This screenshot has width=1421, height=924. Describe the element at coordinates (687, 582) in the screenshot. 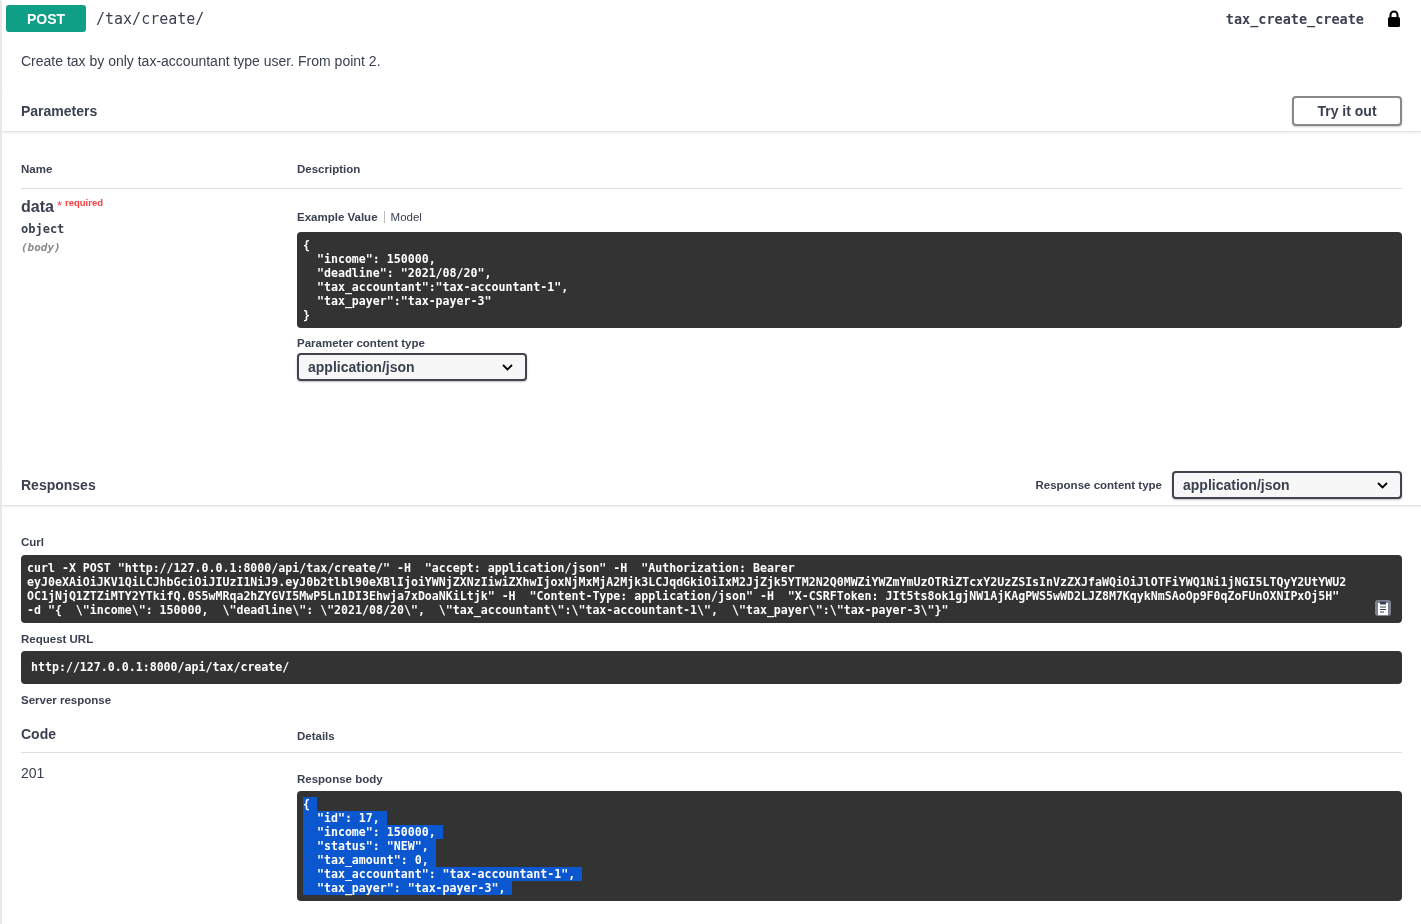

I see `code-line: eyJ0eXAiOiJKV1QiLCJhbGciOiJIUzI1NiJ9.eyJ0b2tlbl90eXBlIjoiYWNjZXNzIiwiZXhwIjoxNjMxMjA2Mjk3LCJqdGkiOiIxM2JjZjk5YTM2N2Q0MWZiYWZmYmUzOTRiZTcxY2UzZSIsInVzZXJfaWQiOiJlOTFiYWQ1Ni1jNGI5LTQyY2UtYWU2` at that location.